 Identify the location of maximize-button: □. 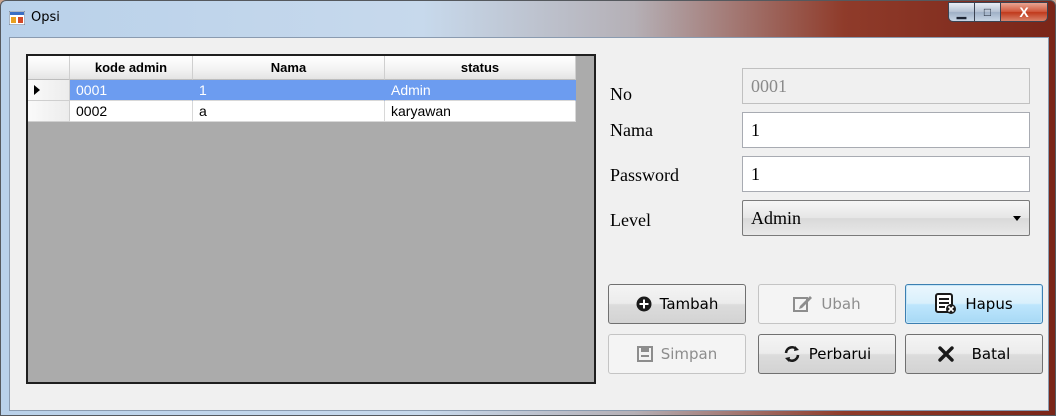
(988, 12).